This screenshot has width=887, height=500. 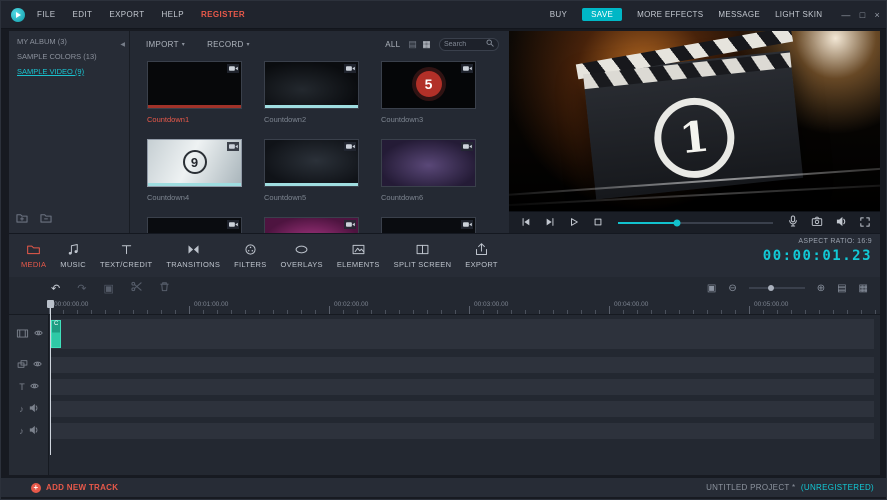 I want to click on text-track-icon: T, so click(x=22, y=387).